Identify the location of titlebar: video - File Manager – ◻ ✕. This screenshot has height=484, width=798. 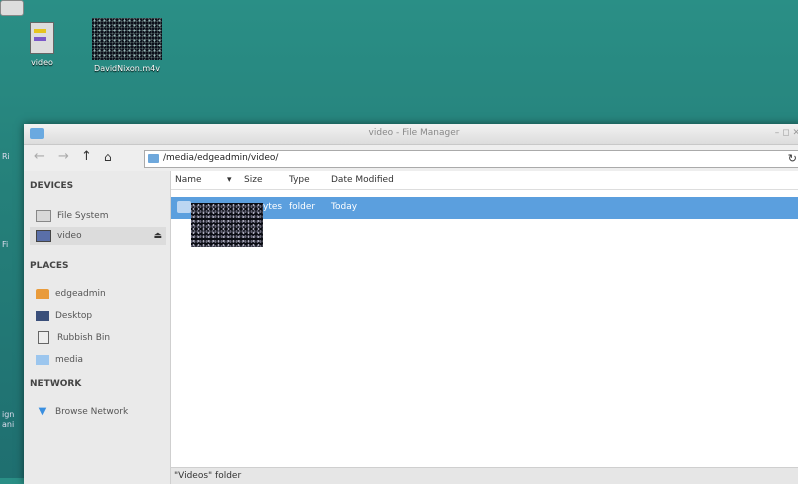
(411, 134).